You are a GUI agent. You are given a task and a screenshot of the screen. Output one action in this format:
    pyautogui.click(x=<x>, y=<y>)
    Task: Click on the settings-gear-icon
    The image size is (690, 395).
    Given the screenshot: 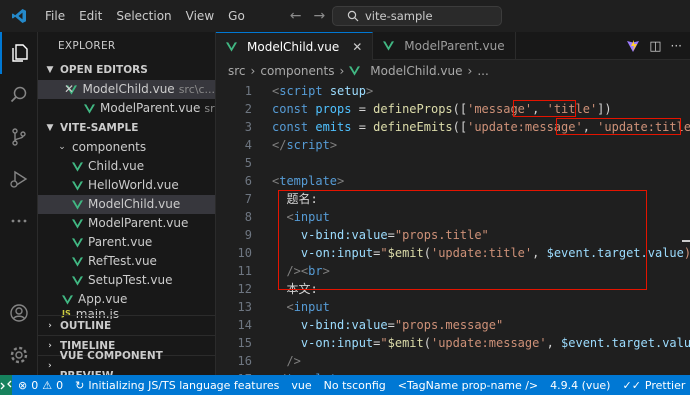 What is the action you would take?
    pyautogui.click(x=19, y=355)
    